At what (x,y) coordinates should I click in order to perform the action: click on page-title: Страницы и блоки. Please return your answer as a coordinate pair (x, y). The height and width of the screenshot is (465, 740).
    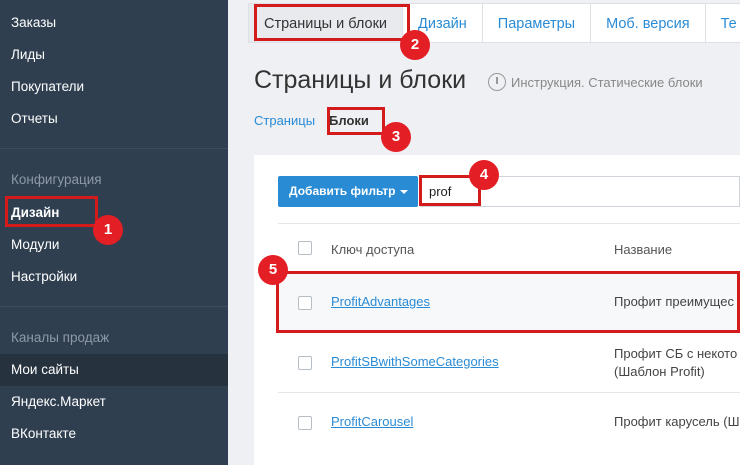
    Looking at the image, I should click on (360, 80).